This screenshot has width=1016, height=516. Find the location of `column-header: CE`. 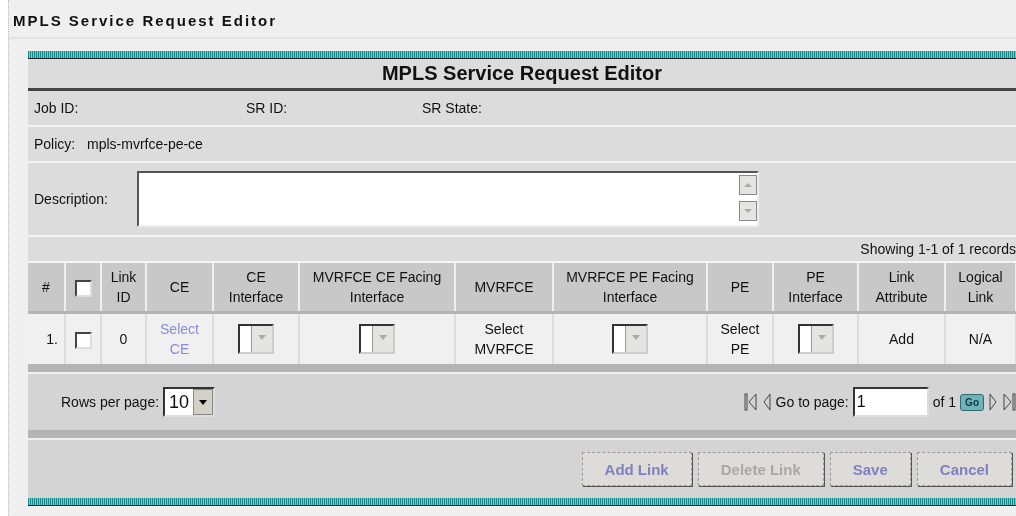

column-header: CE is located at coordinates (179, 288).